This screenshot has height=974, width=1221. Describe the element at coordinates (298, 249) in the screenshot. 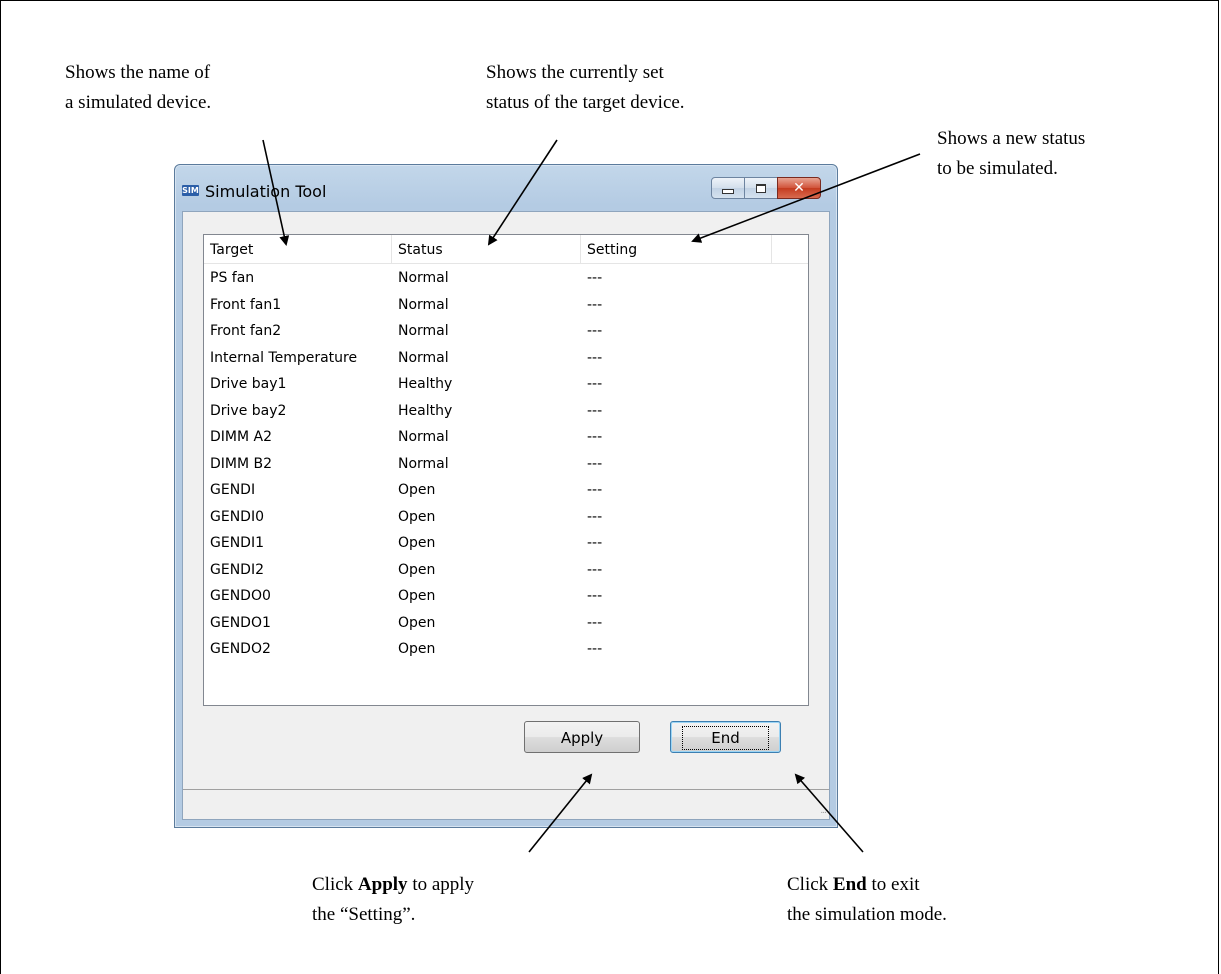

I see `column-header-target: Target` at that location.